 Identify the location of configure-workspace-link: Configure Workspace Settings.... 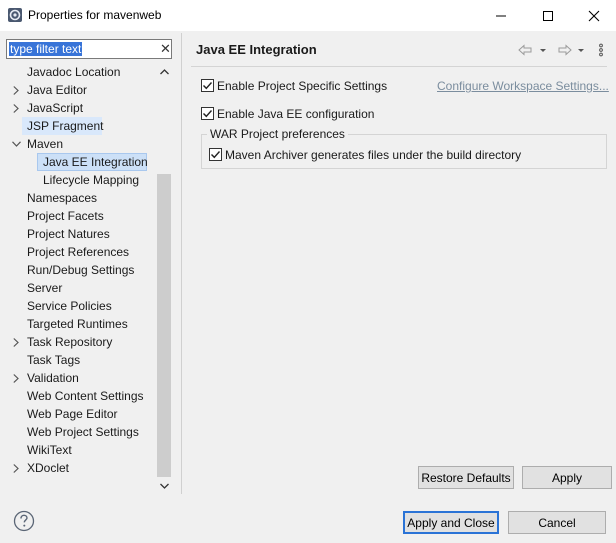
(523, 86).